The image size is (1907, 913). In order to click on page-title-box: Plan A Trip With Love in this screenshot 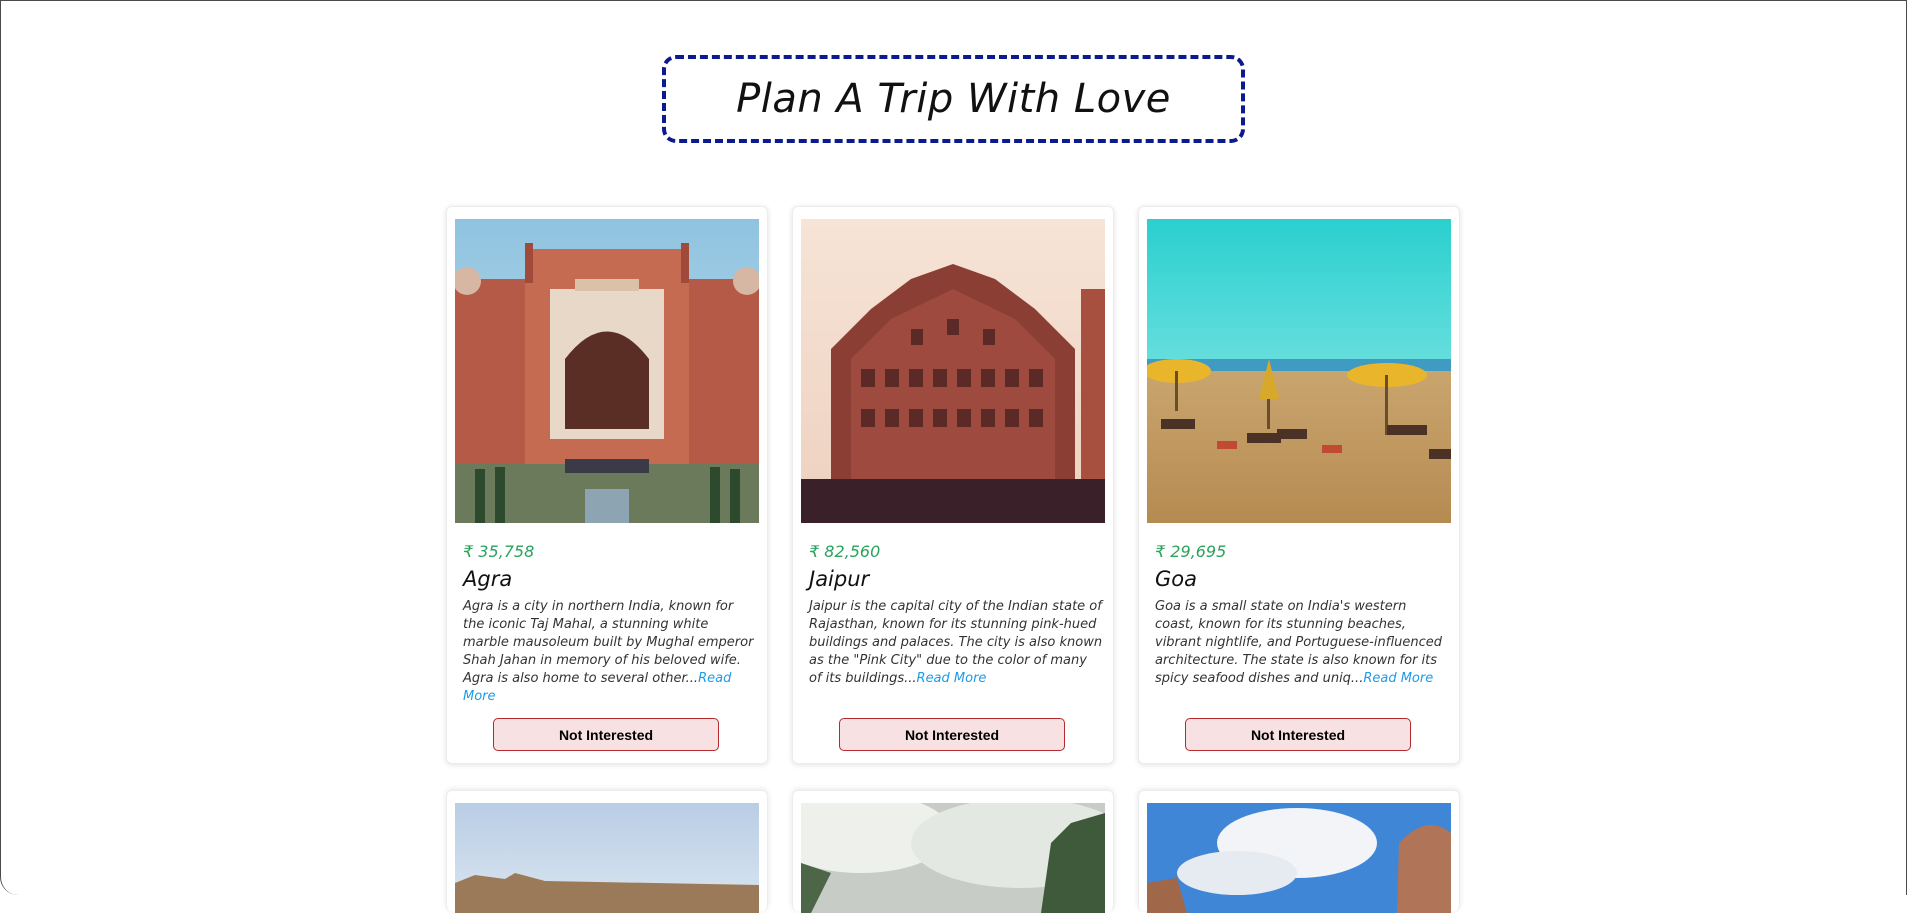, I will do `click(953, 99)`.